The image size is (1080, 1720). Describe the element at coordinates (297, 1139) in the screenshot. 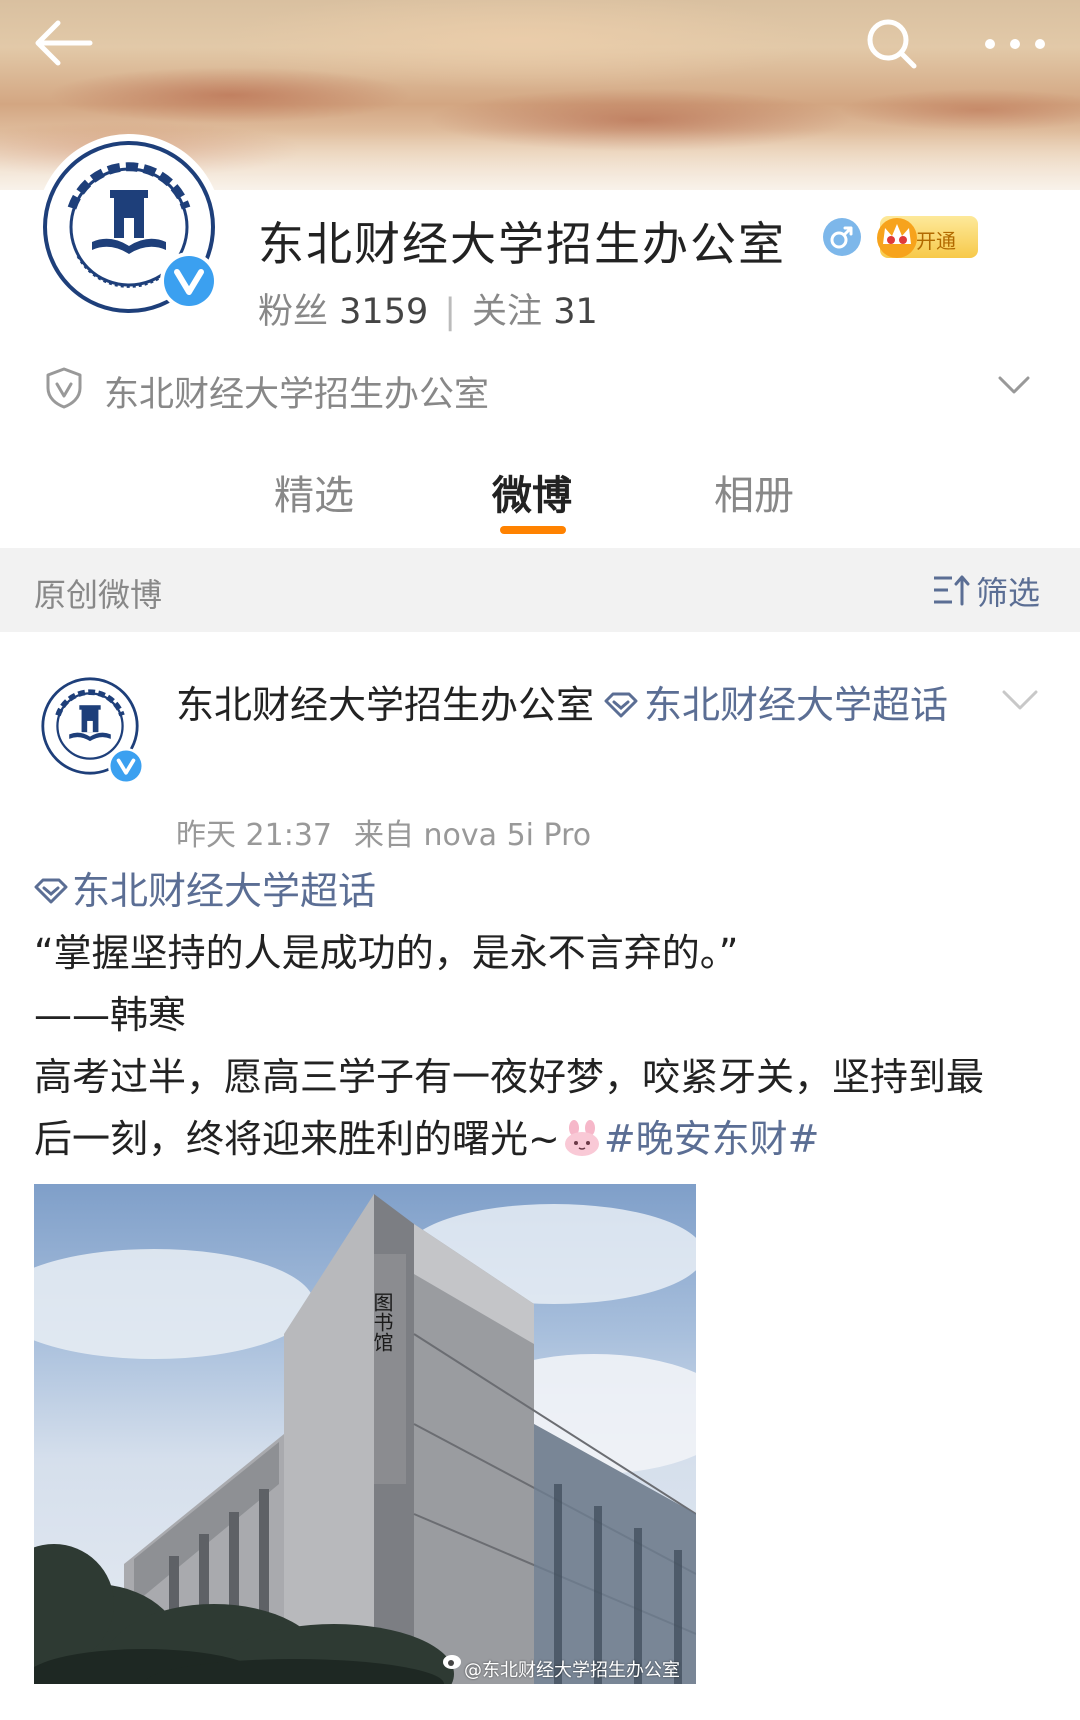

I see `post-text-line-2: 后一刻，终将迎来胜利的曙光~` at that location.